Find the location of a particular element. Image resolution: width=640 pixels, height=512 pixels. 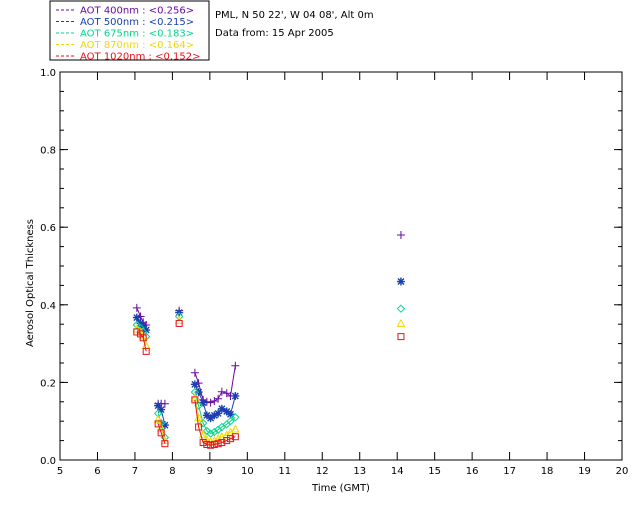

site-info: PML, N 50 22', W 04 08', Alt 0m is located at coordinates (294, 15).